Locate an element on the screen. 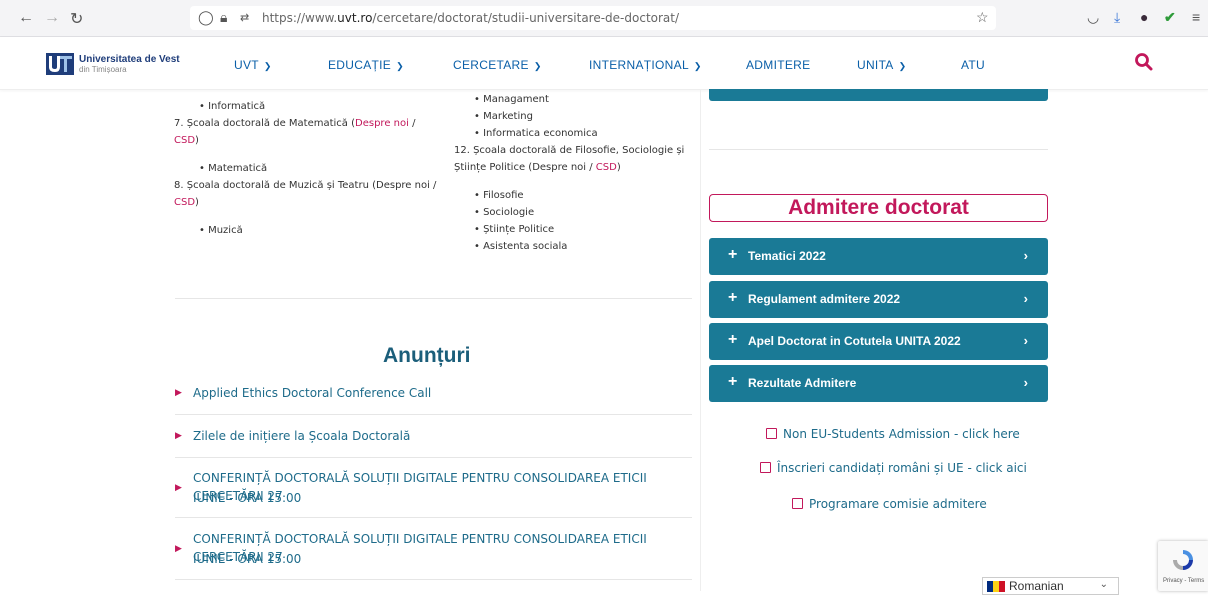  list-item: • Științe Politice is located at coordinates (514, 229).